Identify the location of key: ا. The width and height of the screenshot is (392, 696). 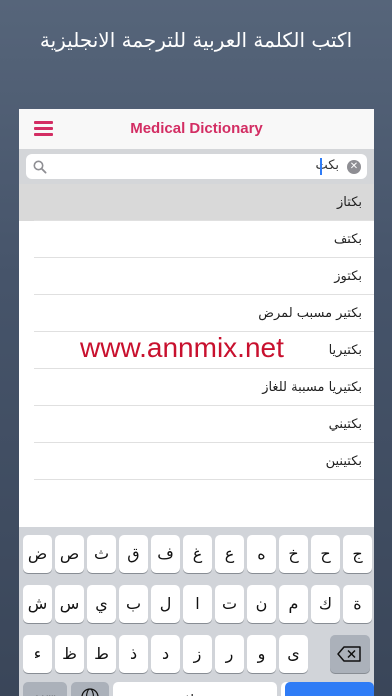
(197, 604).